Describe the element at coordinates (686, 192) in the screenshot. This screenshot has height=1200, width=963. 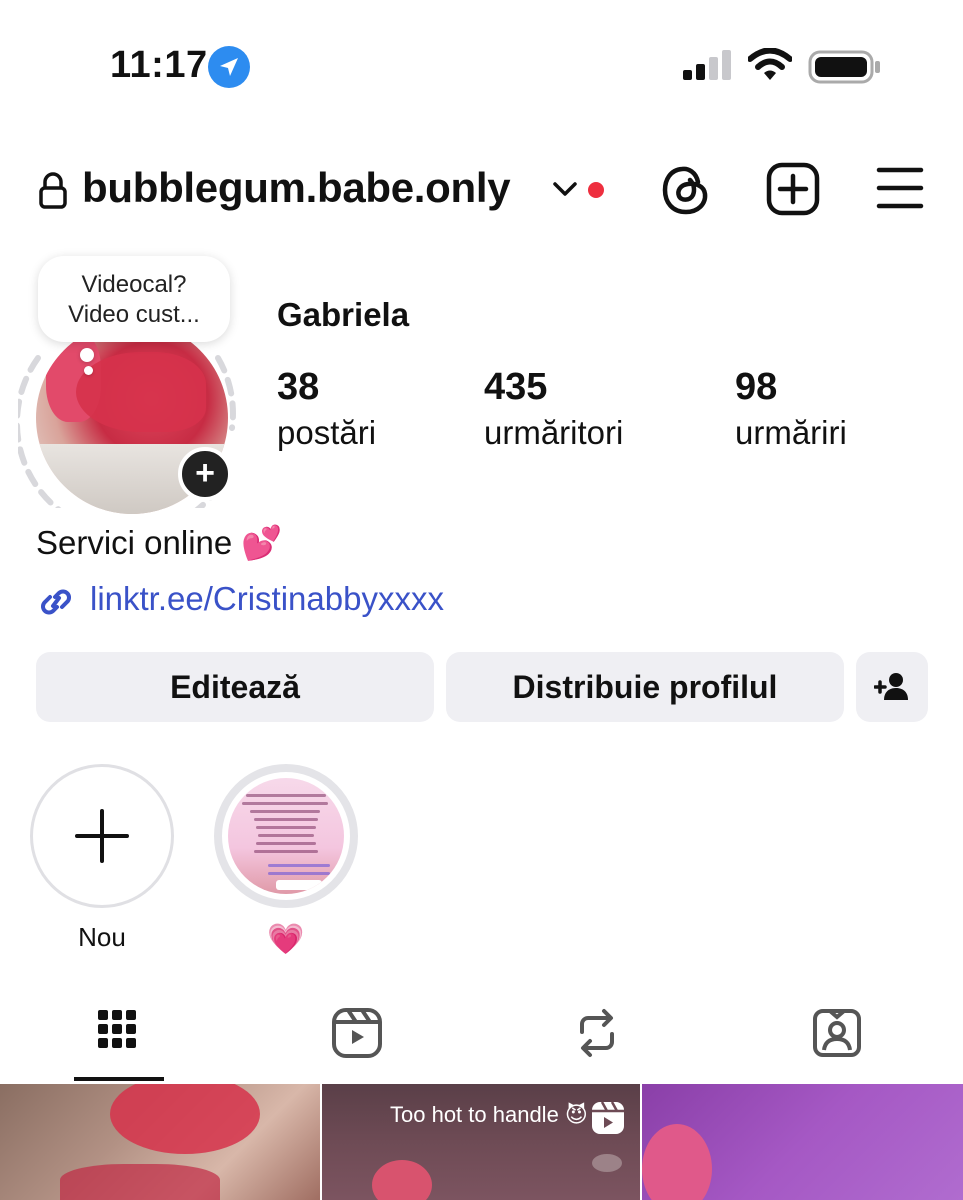
I see `threads-icon` at that location.